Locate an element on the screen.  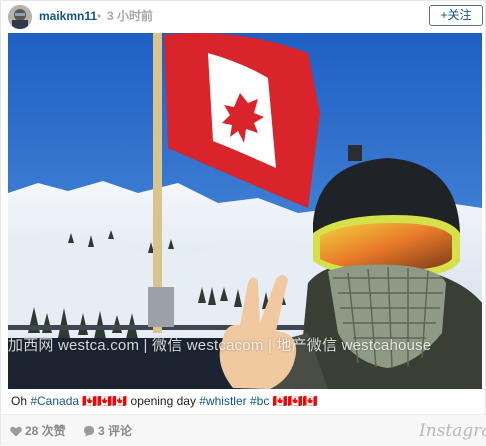
hashtag-canada: #Canada is located at coordinates (54, 401).